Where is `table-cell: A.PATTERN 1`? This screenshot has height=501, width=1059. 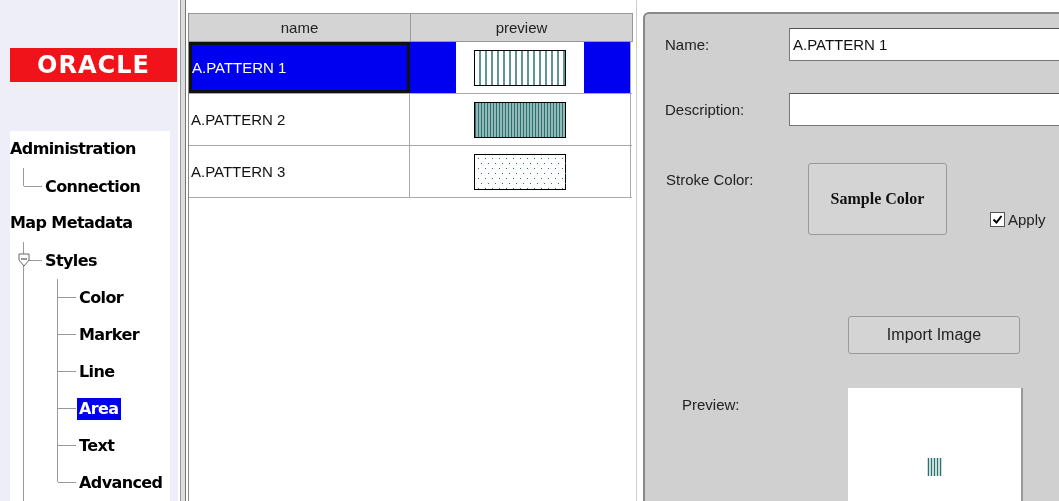 table-cell: A.PATTERN 1 is located at coordinates (299, 67).